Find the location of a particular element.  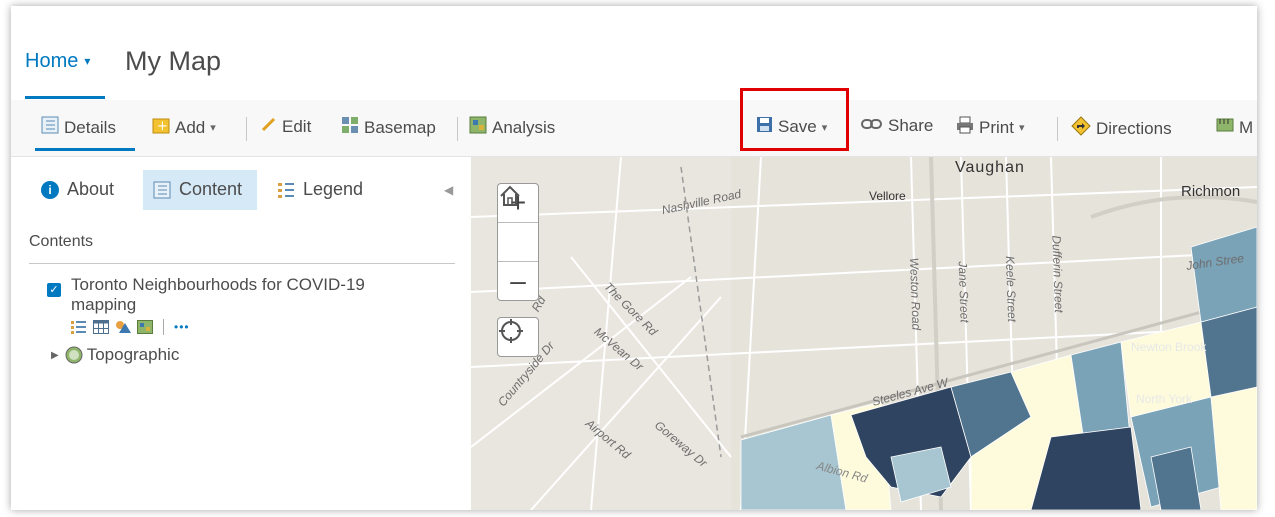

contents-divider is located at coordinates (242, 263).